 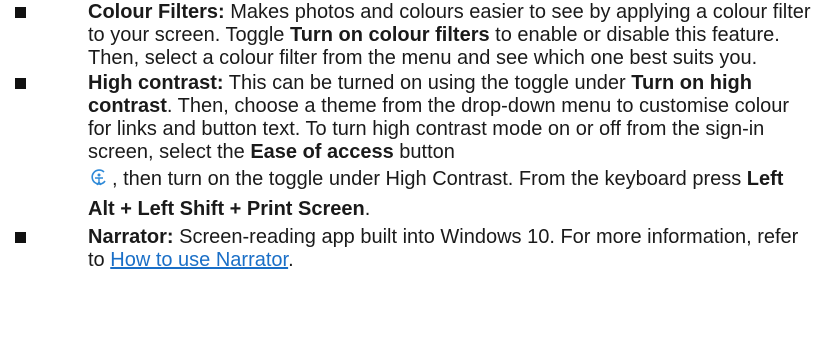 I want to click on item-title: High contrast:, so click(x=156, y=83).